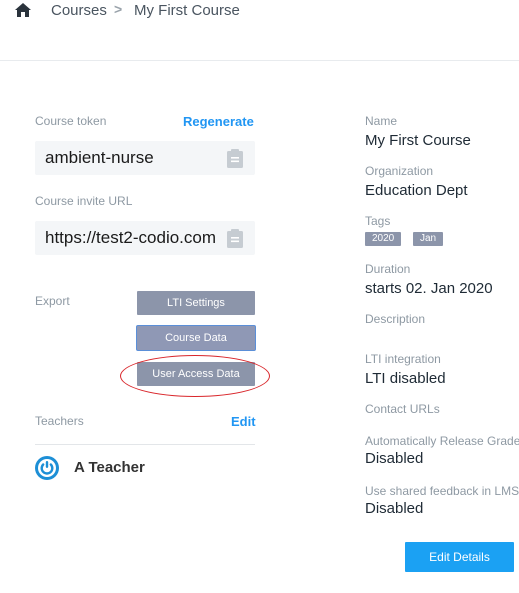 The height and width of the screenshot is (593, 519). I want to click on shared-feedback-label-wrap: Use shared feedback in LMS, so click(442, 491).